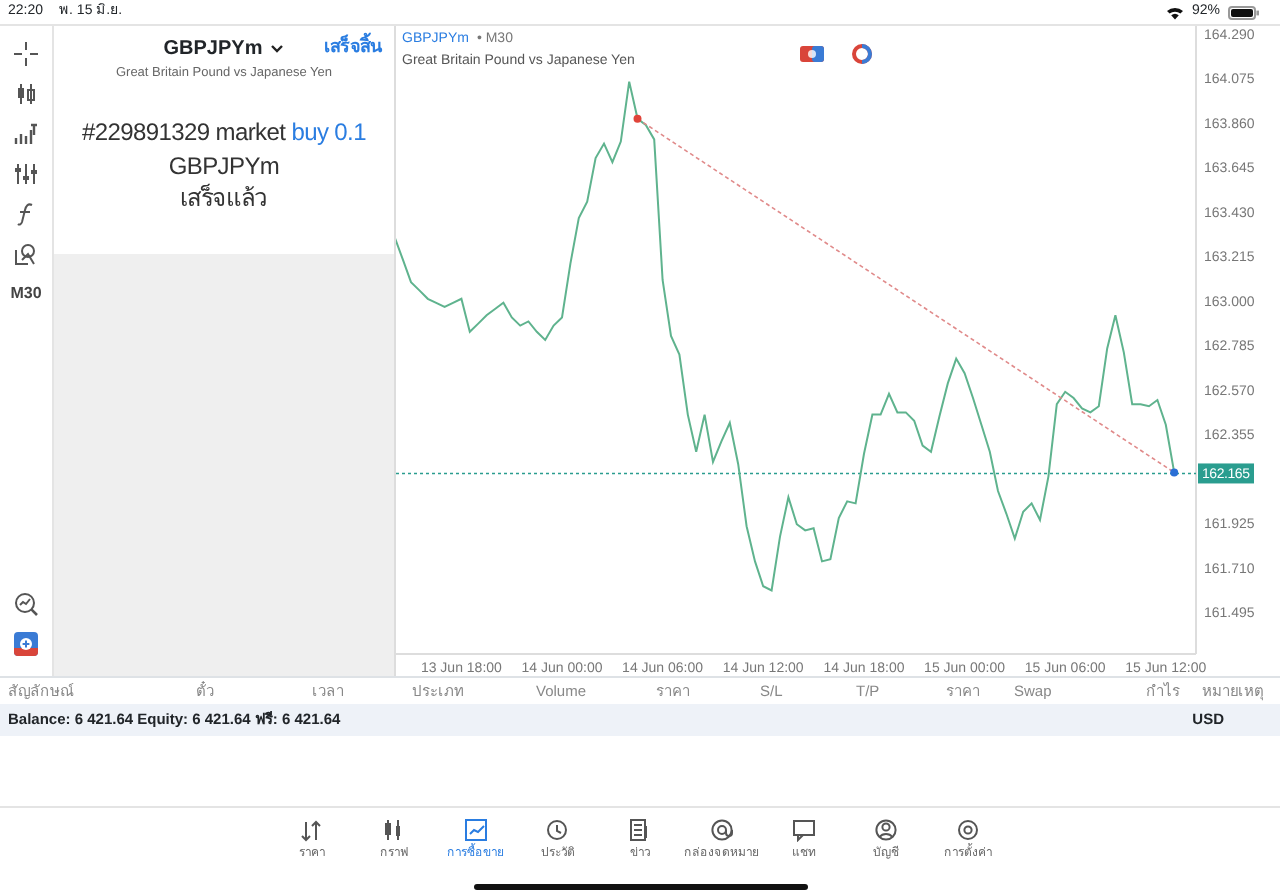  I want to click on news-icon, so click(640, 829).